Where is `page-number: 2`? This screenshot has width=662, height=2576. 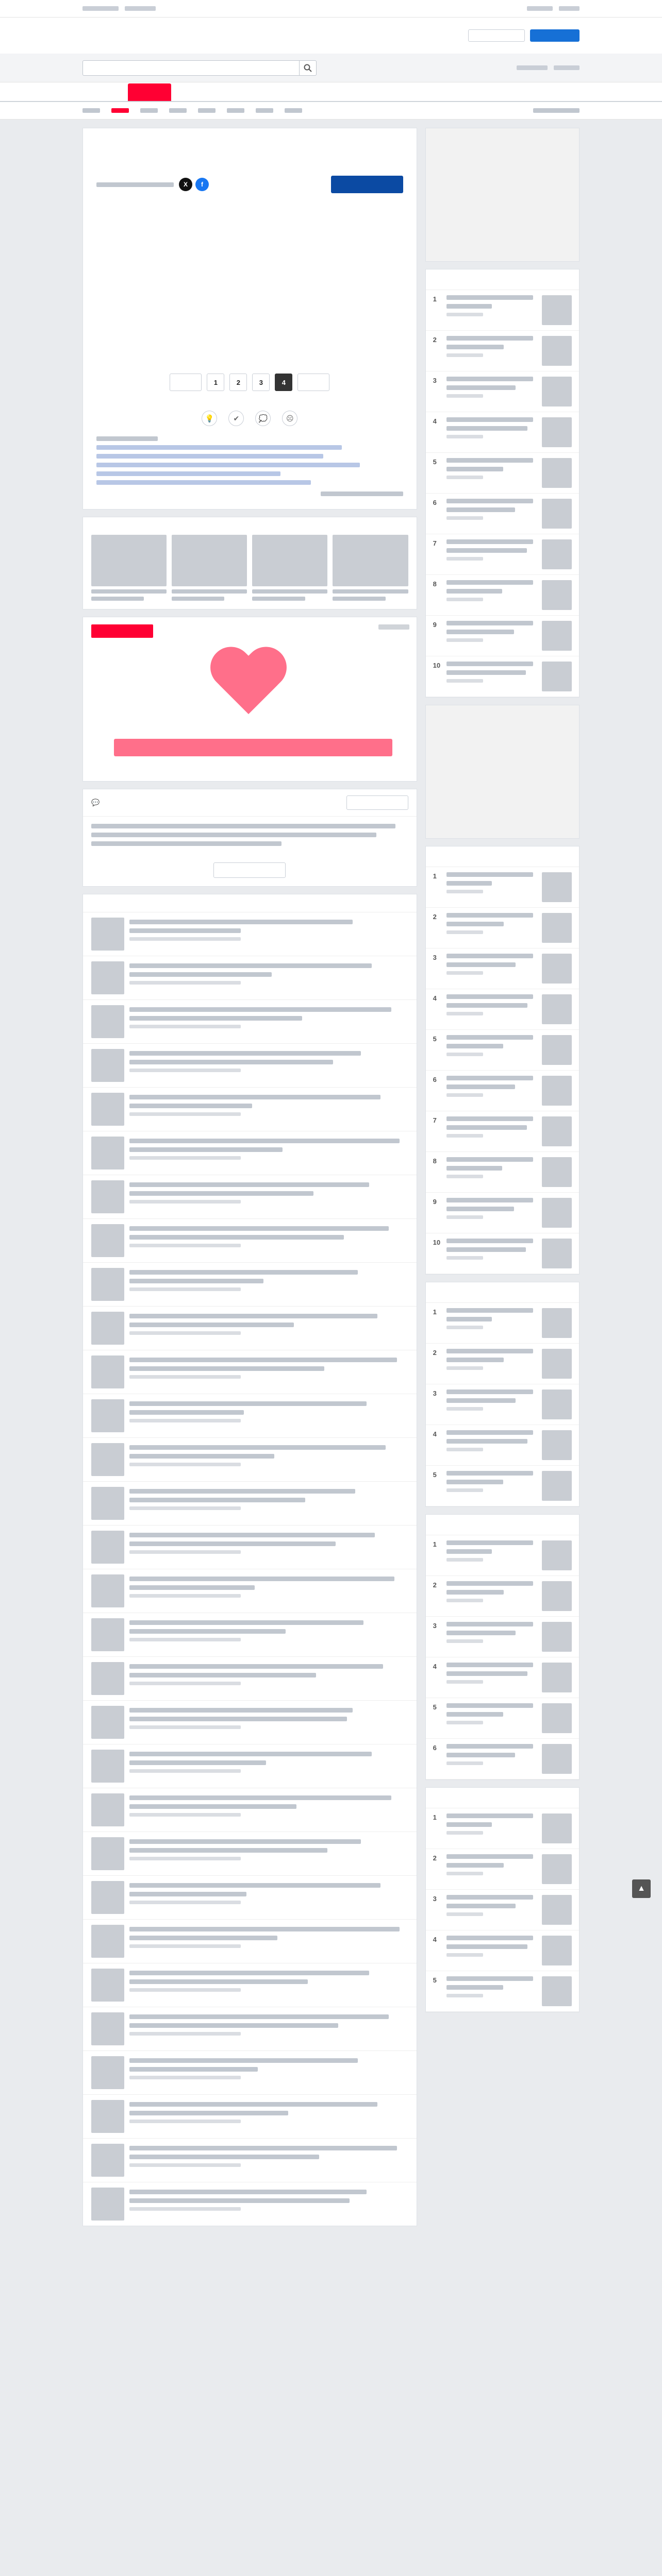
page-number: 2 is located at coordinates (238, 382).